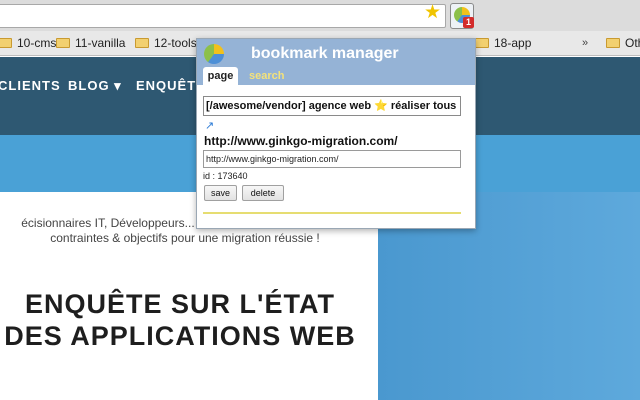 The width and height of the screenshot is (640, 400). Describe the element at coordinates (180, 336) in the screenshot. I see `headline-line: DES APPLICATIONS WEB` at that location.